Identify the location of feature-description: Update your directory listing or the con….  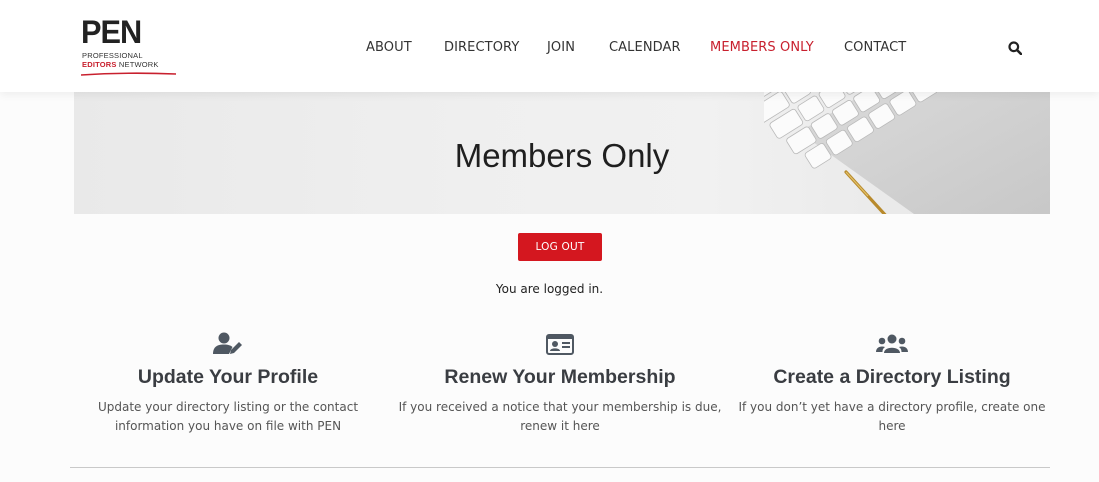
(228, 416).